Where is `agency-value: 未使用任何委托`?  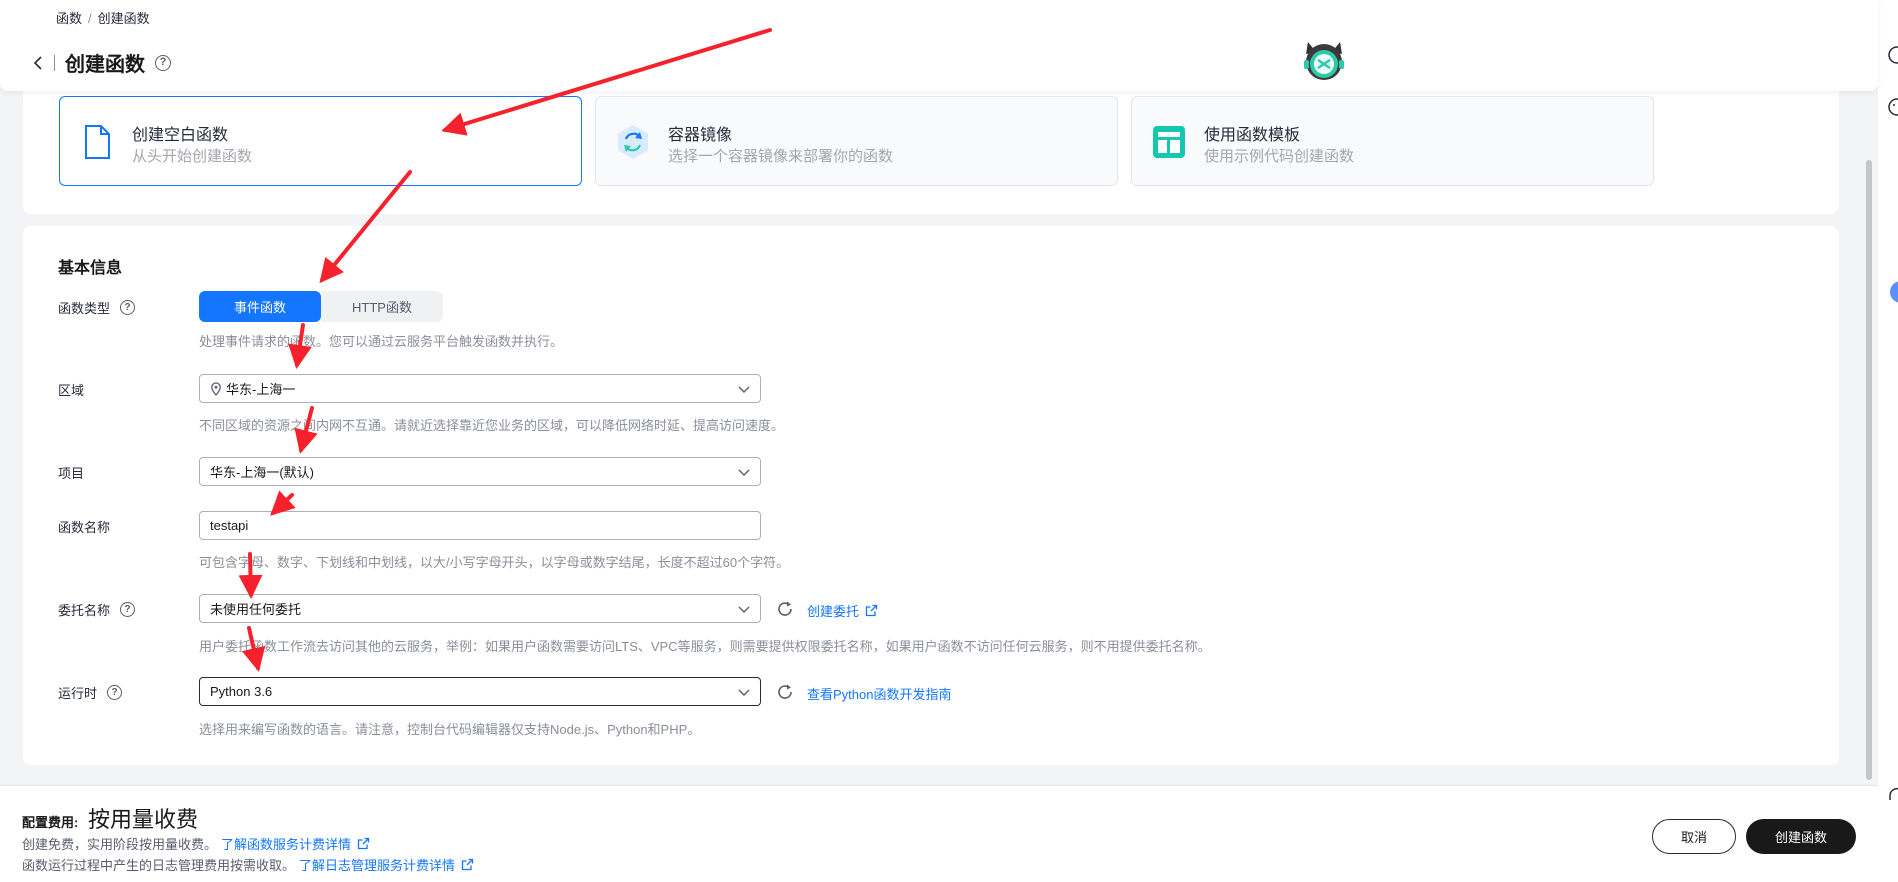 agency-value: 未使用任何委托 is located at coordinates (256, 609).